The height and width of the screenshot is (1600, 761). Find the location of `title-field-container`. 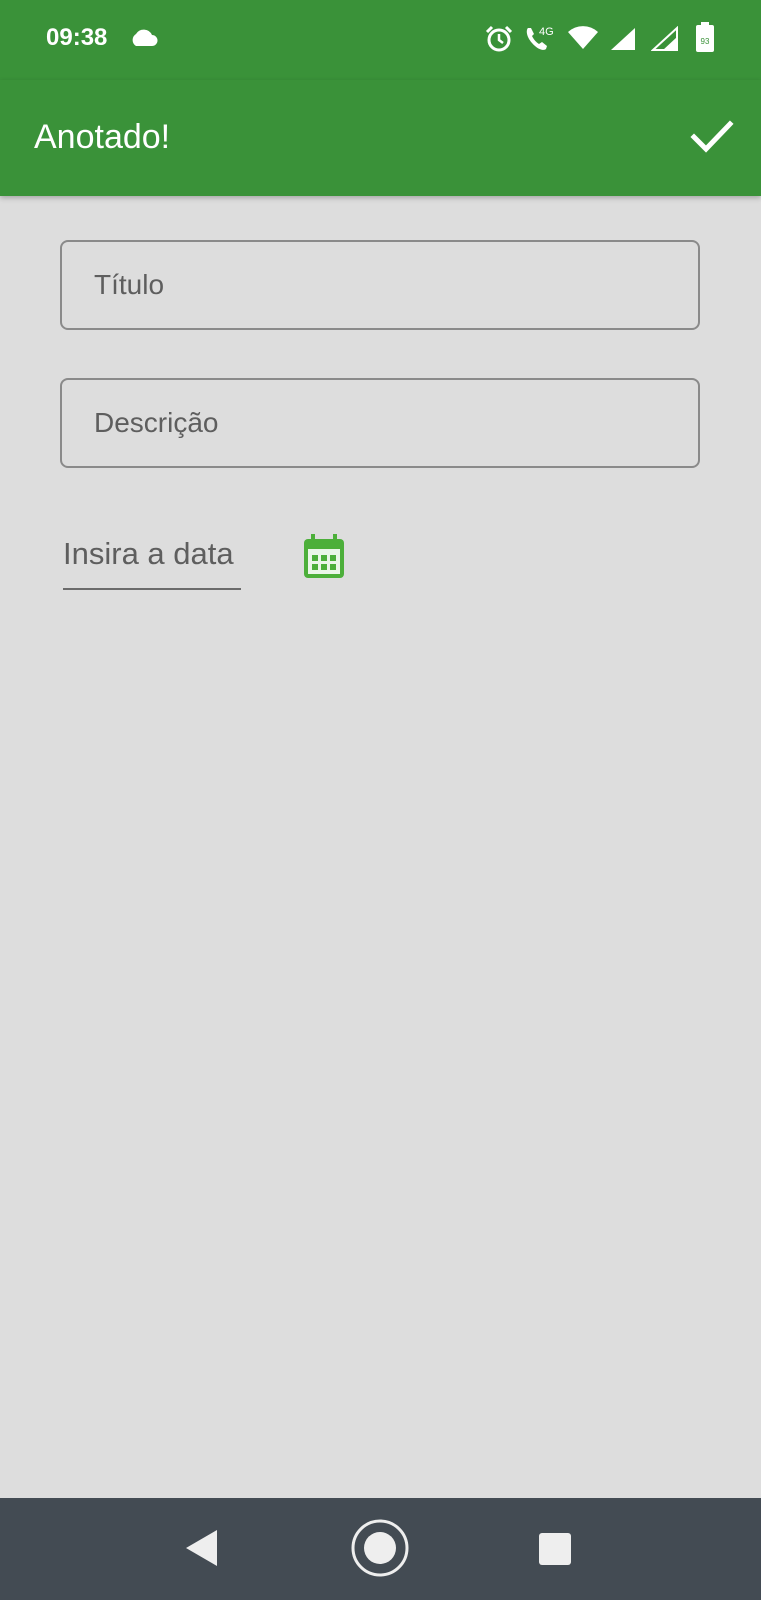

title-field-container is located at coordinates (380, 285).